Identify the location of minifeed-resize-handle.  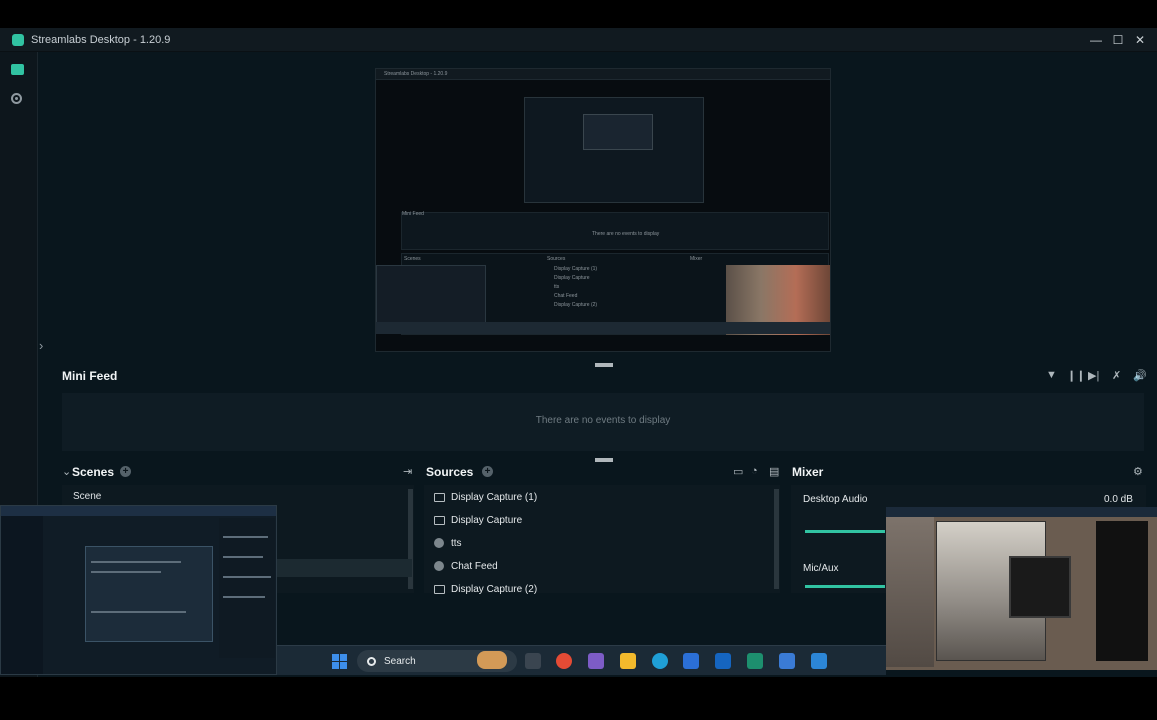
(604, 365).